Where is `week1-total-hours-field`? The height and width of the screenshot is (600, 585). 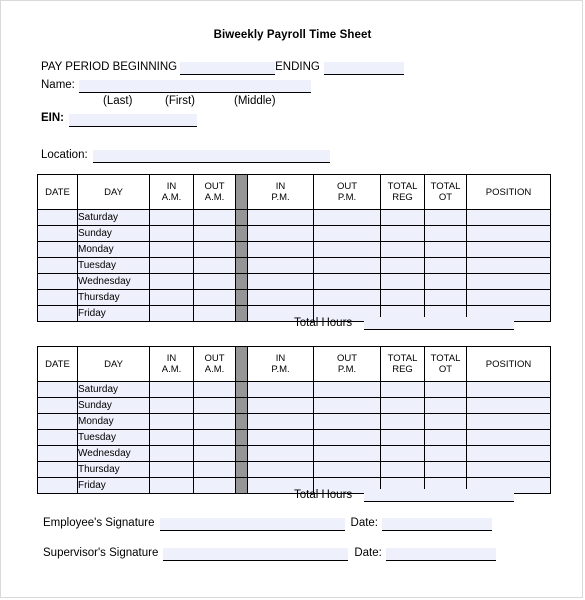
week1-total-hours-field is located at coordinates (439, 323).